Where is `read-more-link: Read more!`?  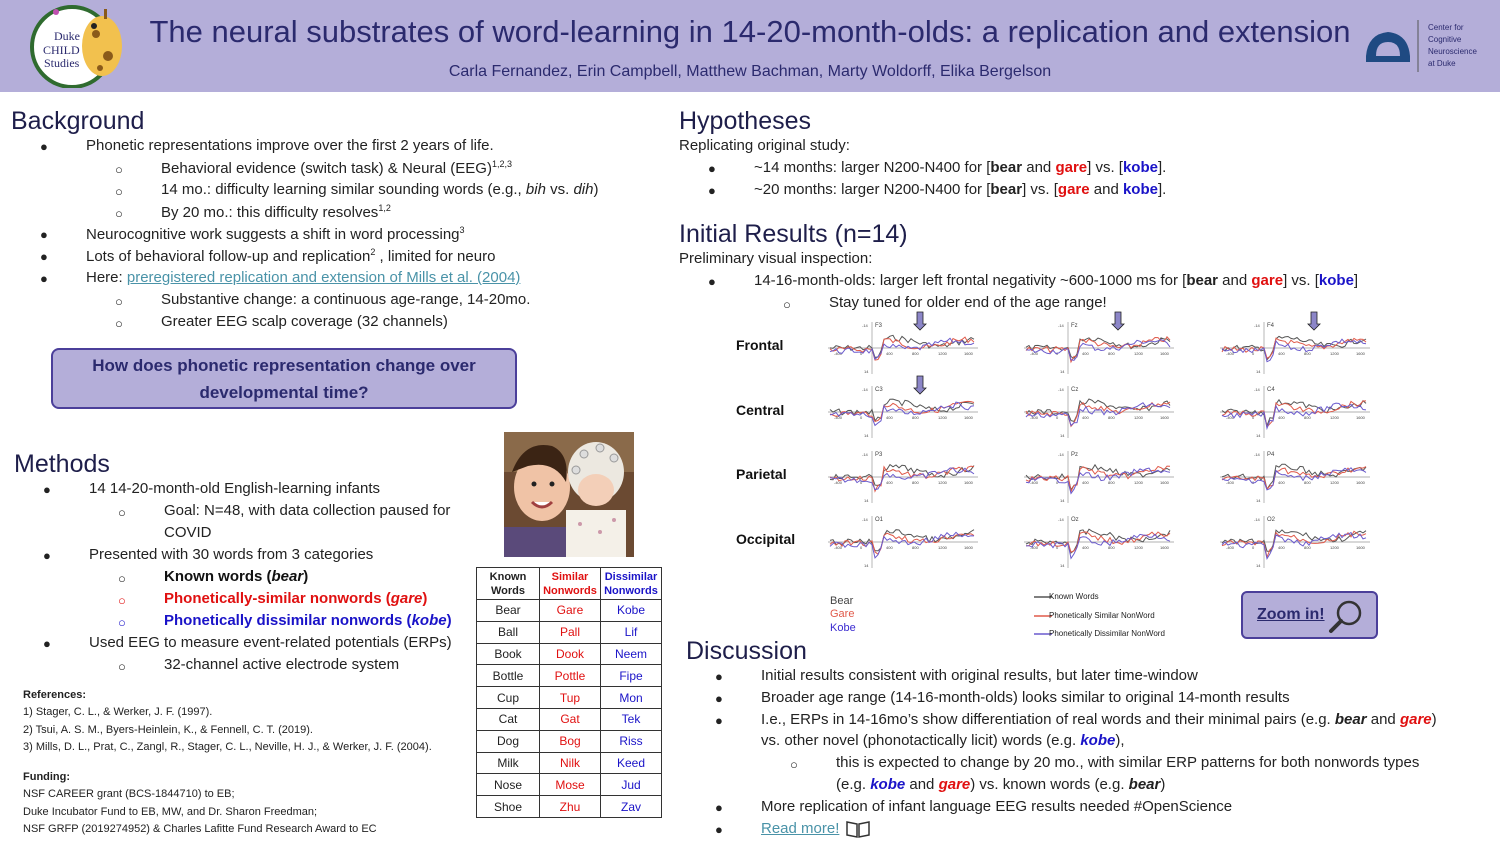 read-more-link: Read more! is located at coordinates (800, 828).